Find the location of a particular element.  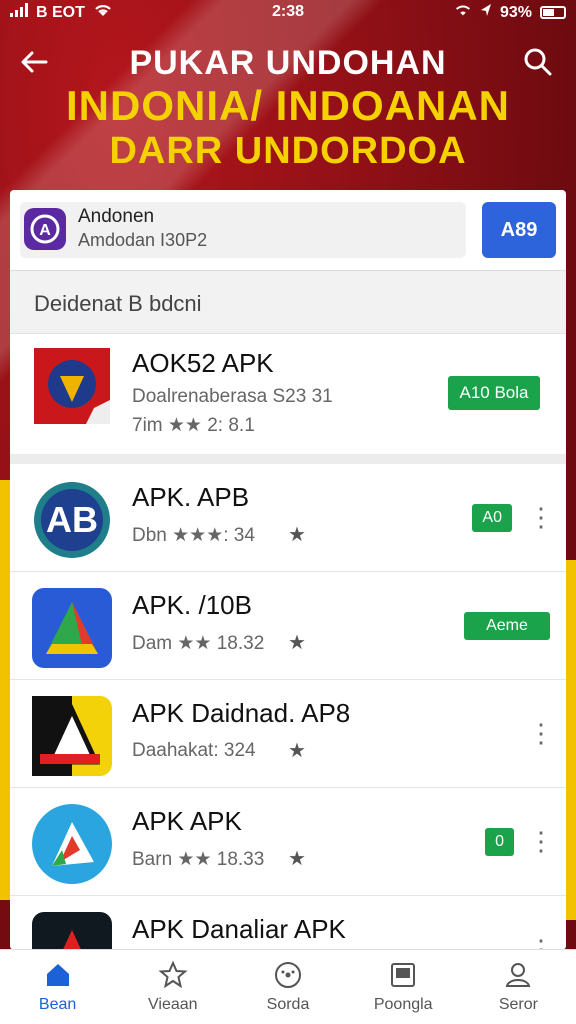

nav-item-library: Poongla is located at coordinates (403, 987).